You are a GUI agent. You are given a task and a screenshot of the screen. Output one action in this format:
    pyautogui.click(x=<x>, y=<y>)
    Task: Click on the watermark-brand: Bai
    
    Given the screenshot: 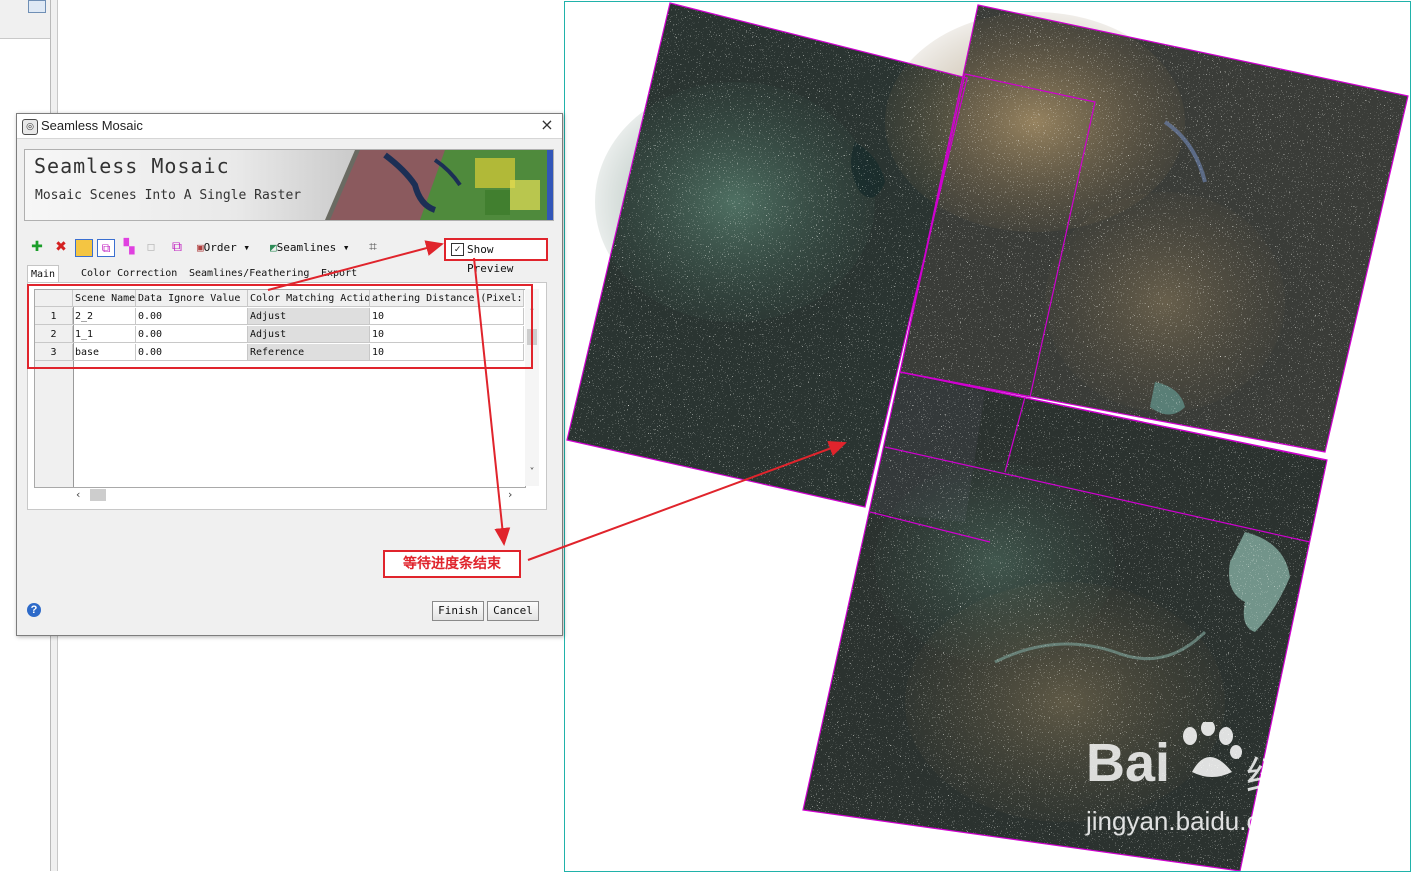 What is the action you would take?
    pyautogui.click(x=1128, y=763)
    